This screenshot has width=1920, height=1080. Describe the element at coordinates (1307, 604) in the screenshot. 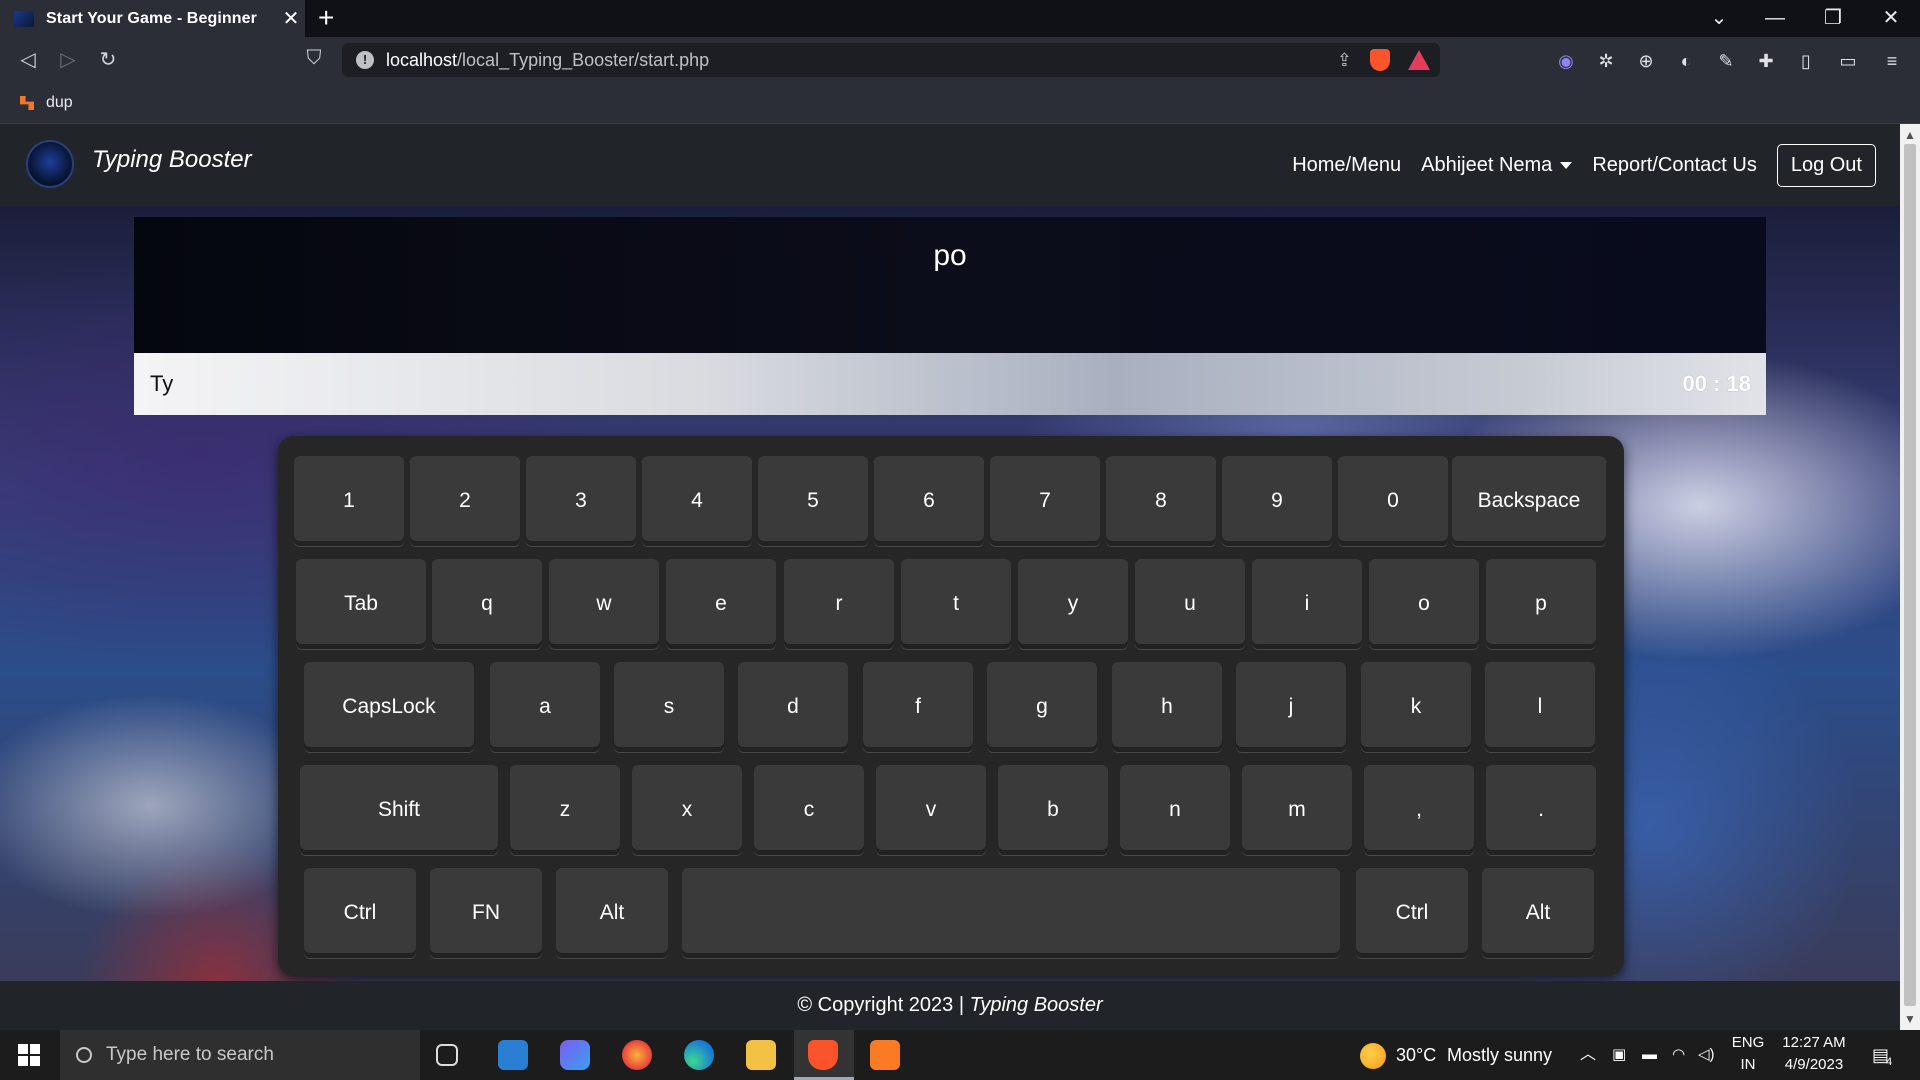

I see `key-i: i` at that location.